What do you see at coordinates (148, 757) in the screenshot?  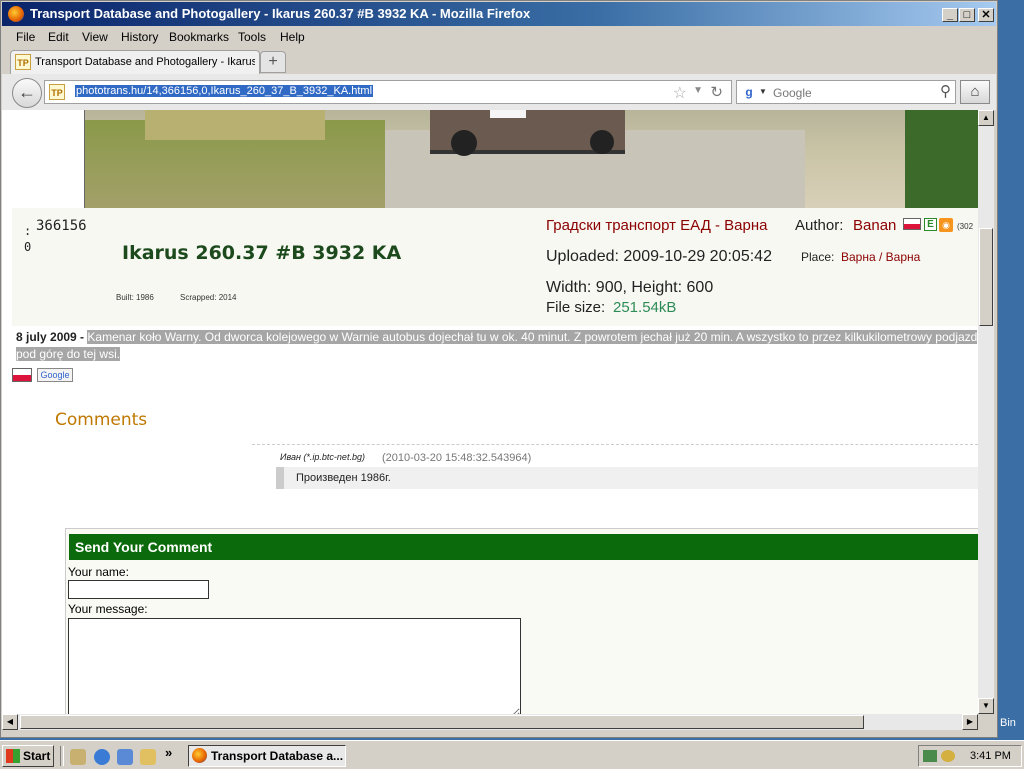 I see `search-folder-icon` at bounding box center [148, 757].